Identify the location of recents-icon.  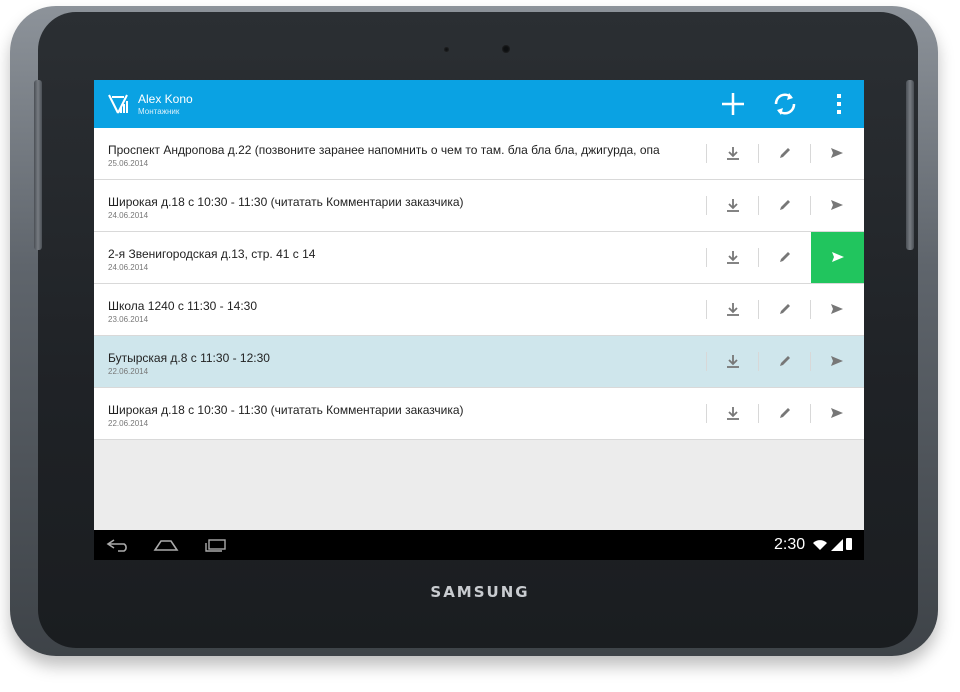
(215, 545).